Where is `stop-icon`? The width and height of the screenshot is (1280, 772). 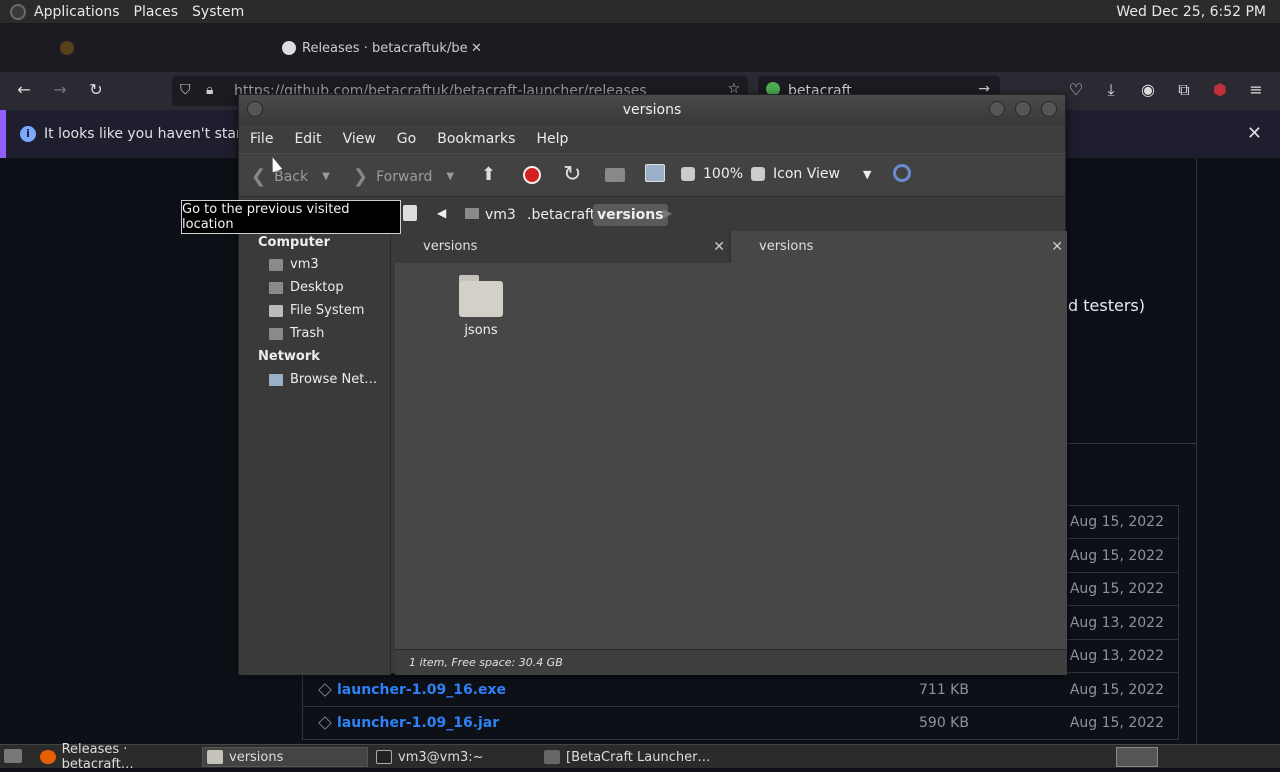
stop-icon is located at coordinates (532, 175).